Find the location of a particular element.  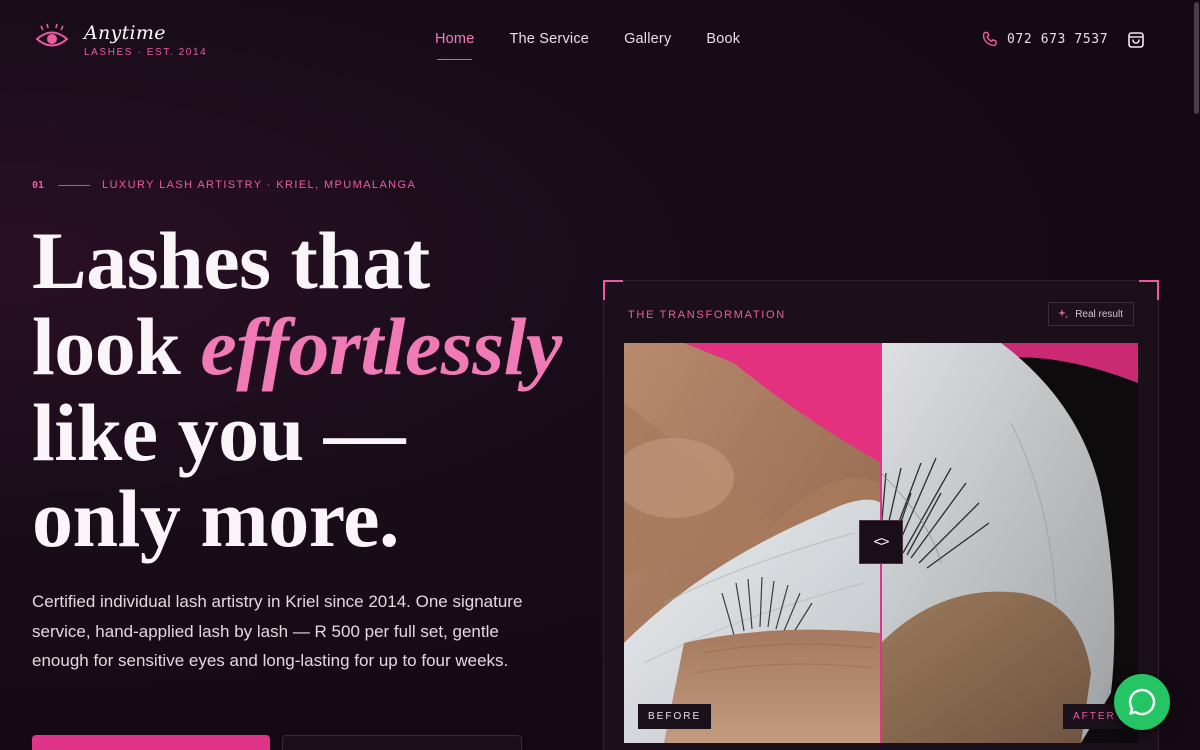

headline-line-2: look effortlessly is located at coordinates (312, 347).